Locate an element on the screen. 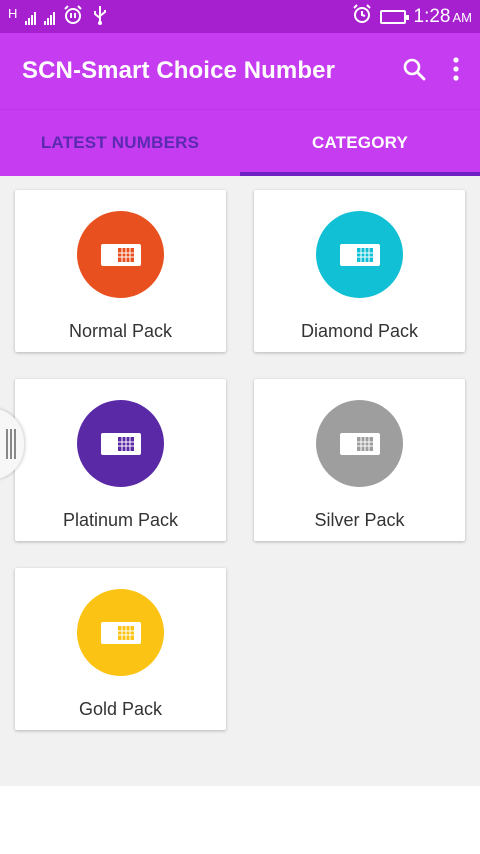 The height and width of the screenshot is (854, 480). category-card-diamond: Diamond Pack is located at coordinates (359, 271).